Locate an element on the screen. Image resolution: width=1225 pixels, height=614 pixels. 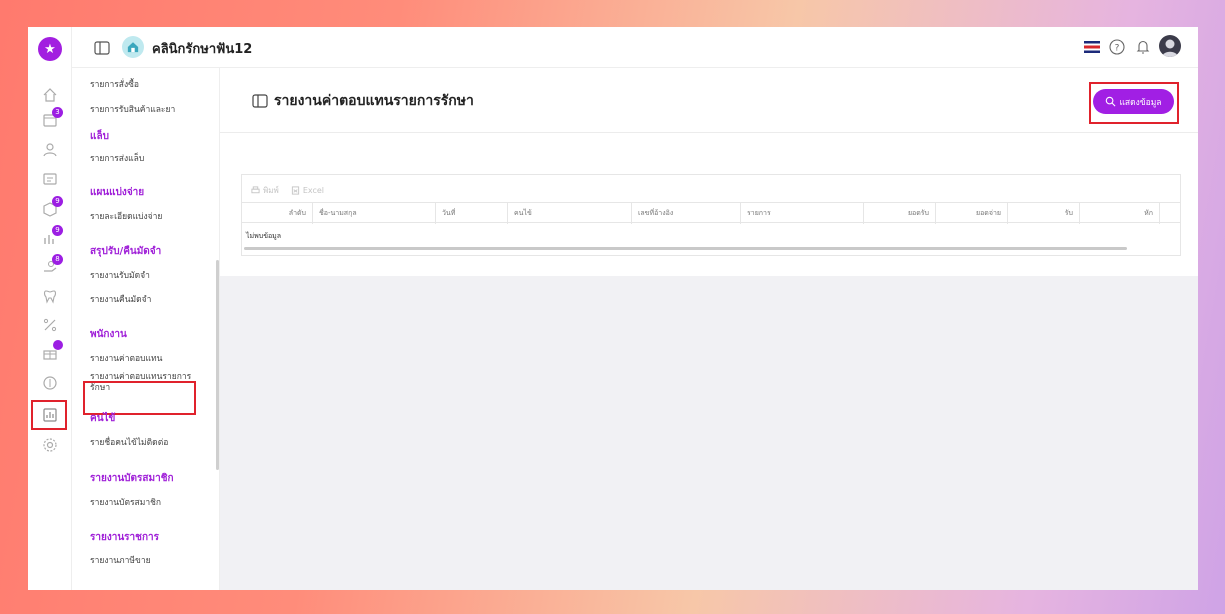
col-name: ชื่อ-นามสกุล is located at coordinates (373, 213).